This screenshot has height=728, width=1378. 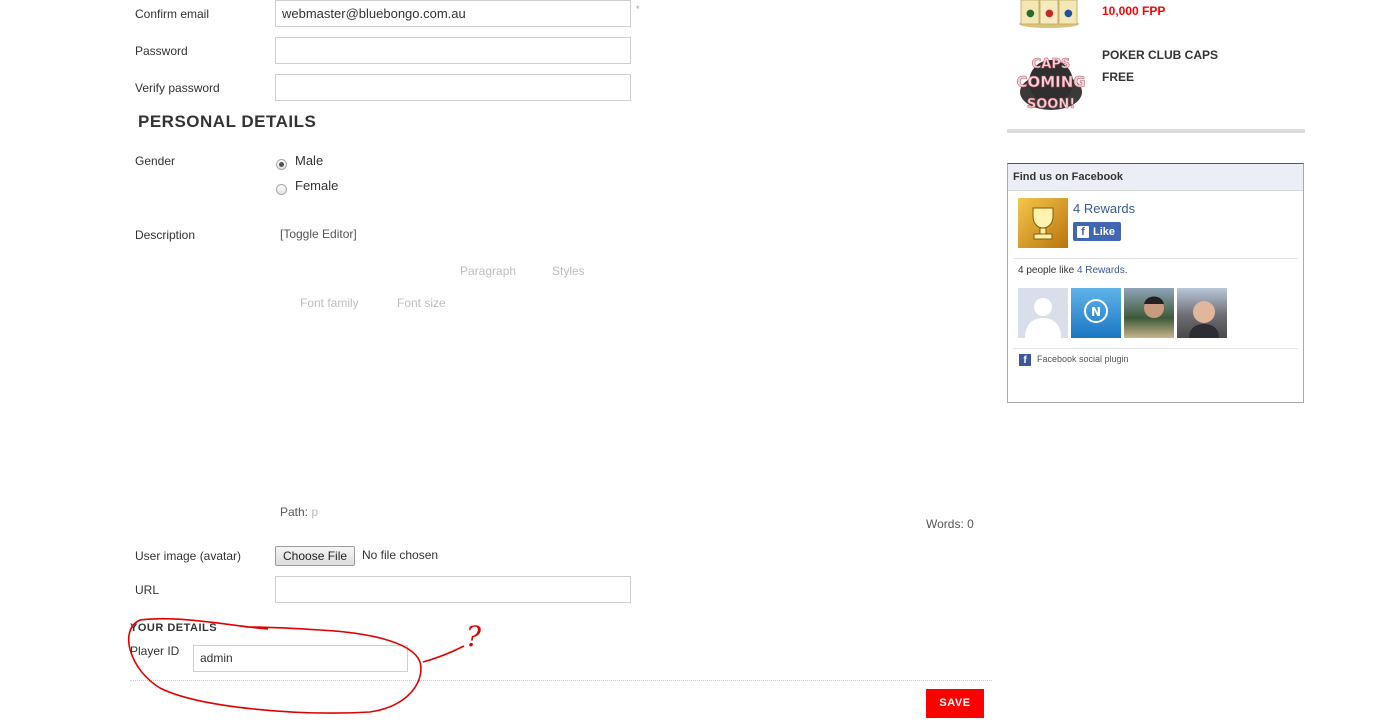 What do you see at coordinates (1046, 270) in the screenshot?
I see `people-like-prefix: 4 people like` at bounding box center [1046, 270].